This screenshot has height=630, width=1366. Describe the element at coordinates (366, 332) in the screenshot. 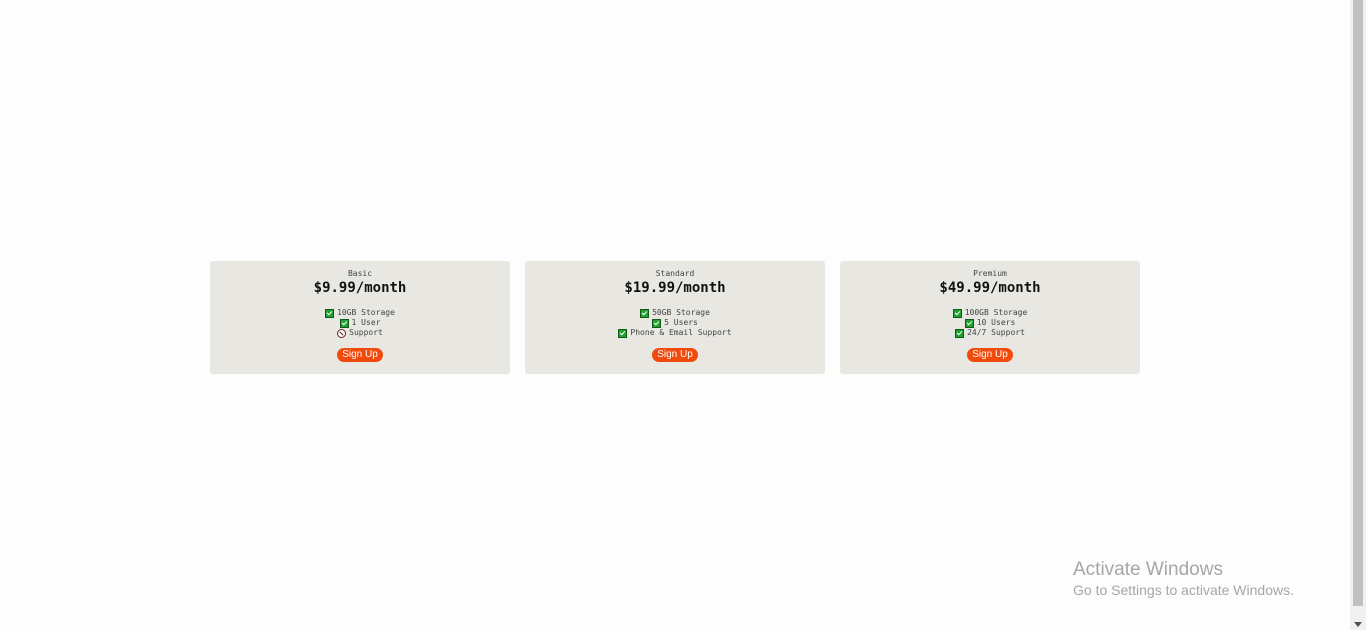

I see `feature-label: Support` at that location.